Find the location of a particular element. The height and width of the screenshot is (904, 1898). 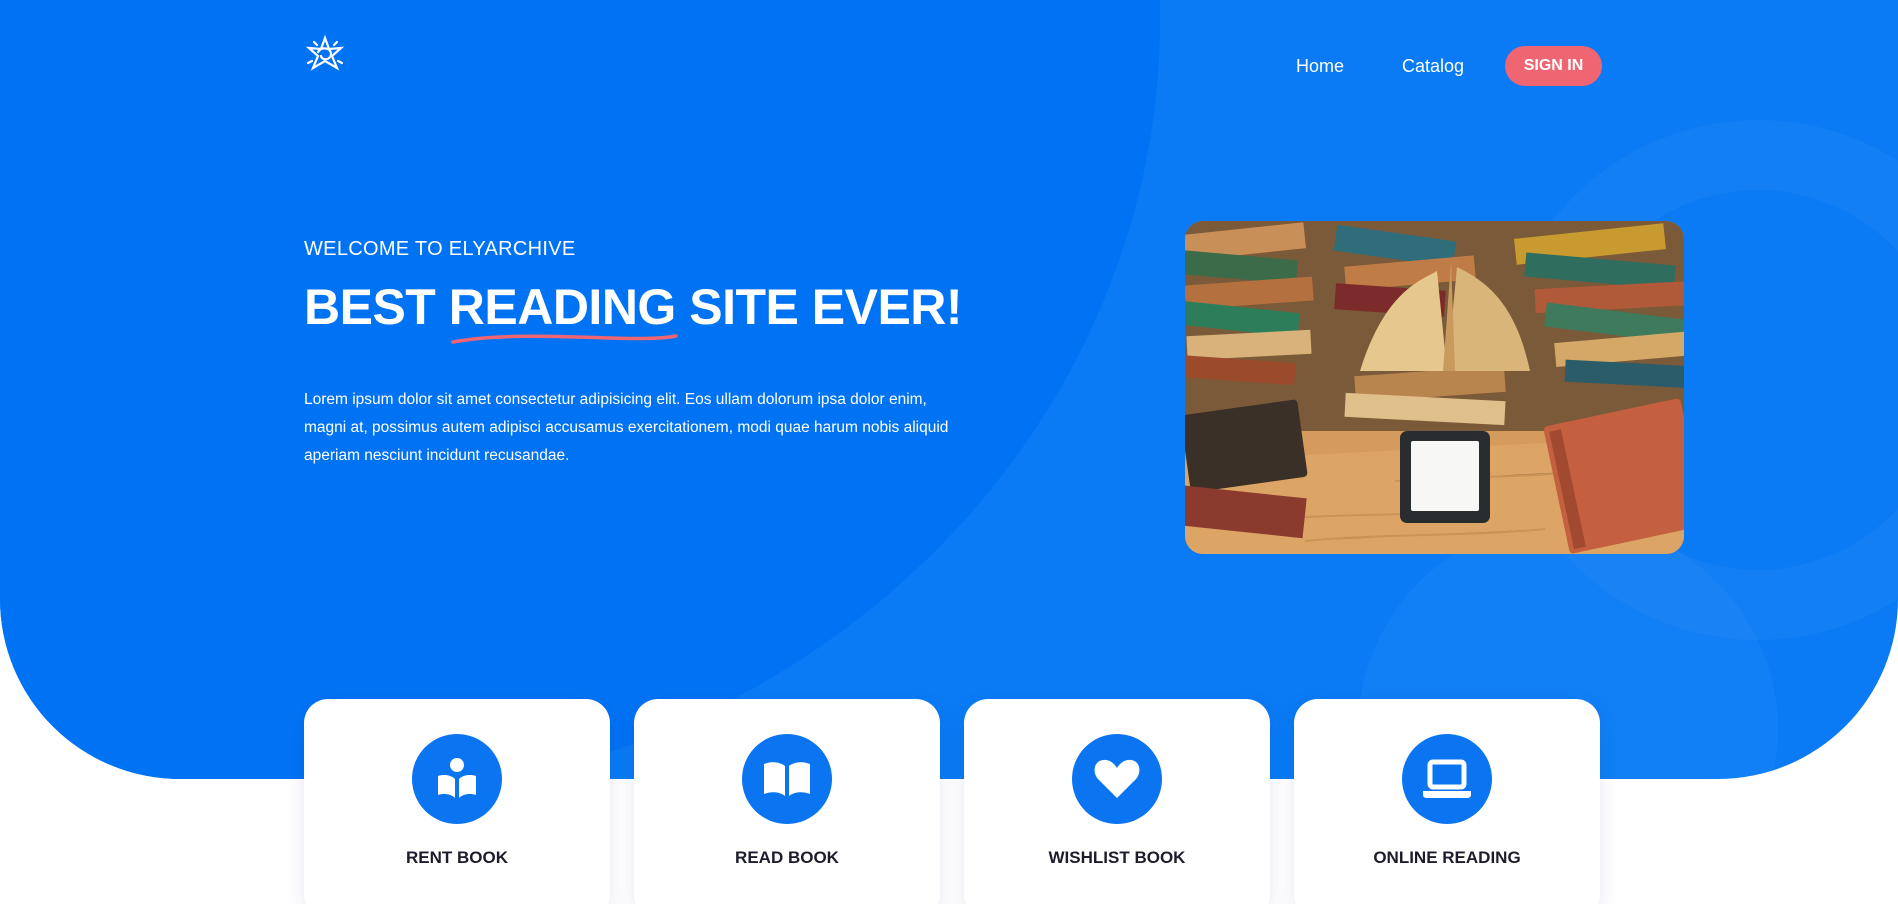

feature-card-title: RENT BOOK is located at coordinates (457, 857).